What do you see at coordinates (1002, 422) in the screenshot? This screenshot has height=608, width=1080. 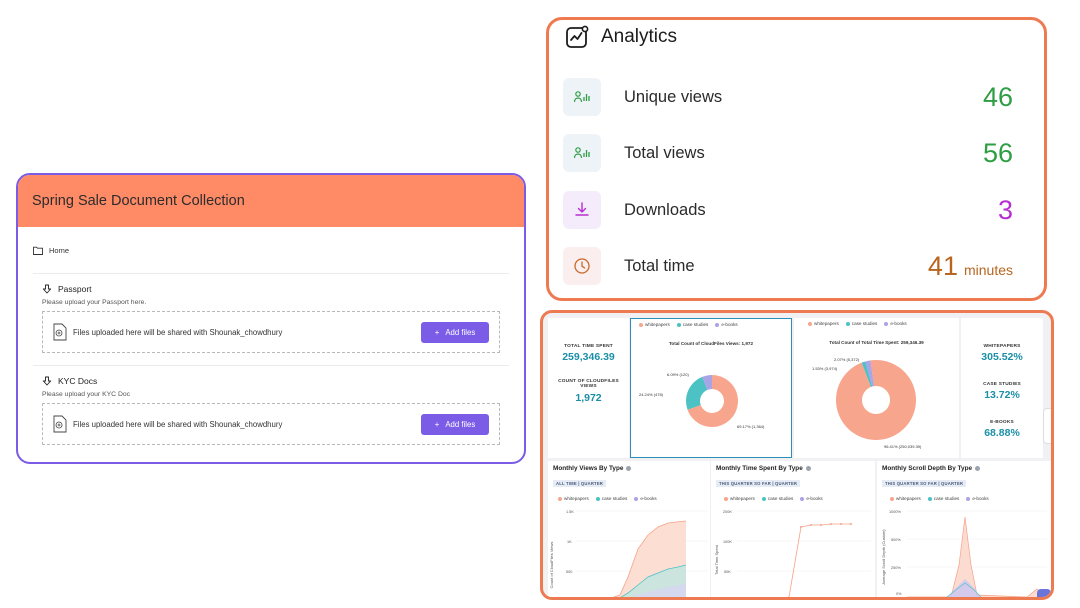 I see `percent-label: E-BOOKS` at bounding box center [1002, 422].